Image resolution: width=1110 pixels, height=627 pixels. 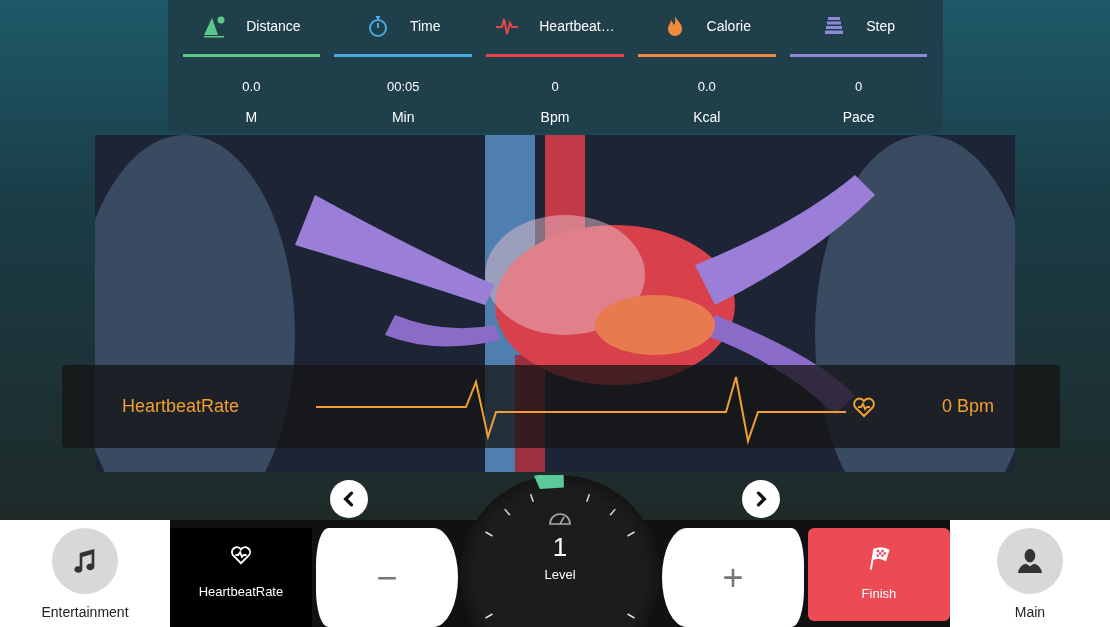 I want to click on stat-unit: Bpm, so click(x=555, y=117).